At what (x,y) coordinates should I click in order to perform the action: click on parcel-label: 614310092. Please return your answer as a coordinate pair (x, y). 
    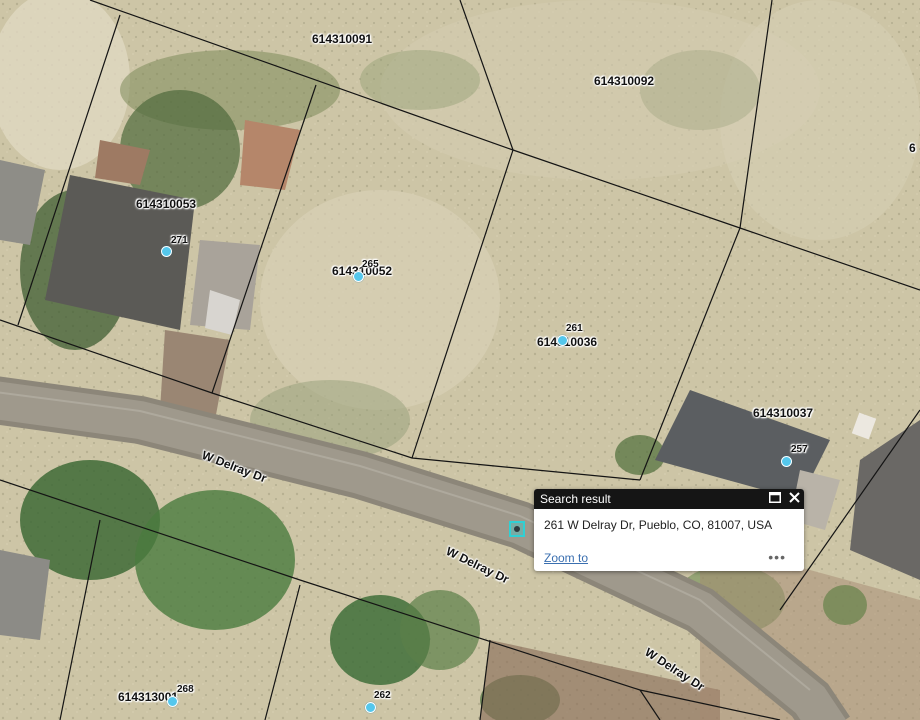
    Looking at the image, I should click on (624, 81).